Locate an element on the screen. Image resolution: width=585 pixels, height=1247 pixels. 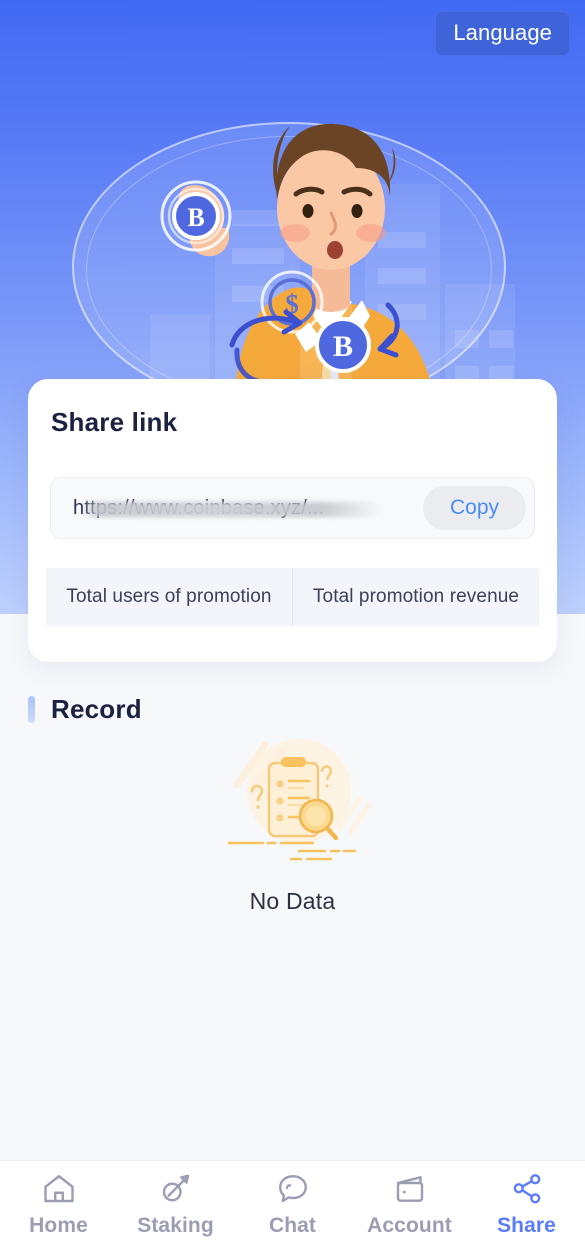
tab-home: Home is located at coordinates (58, 1204).